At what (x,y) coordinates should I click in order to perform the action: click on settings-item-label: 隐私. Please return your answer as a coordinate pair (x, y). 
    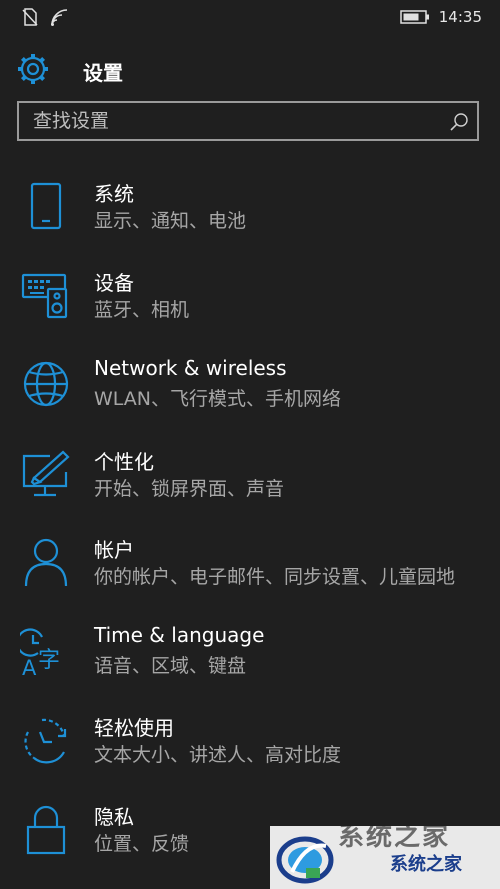
    Looking at the image, I should click on (114, 817).